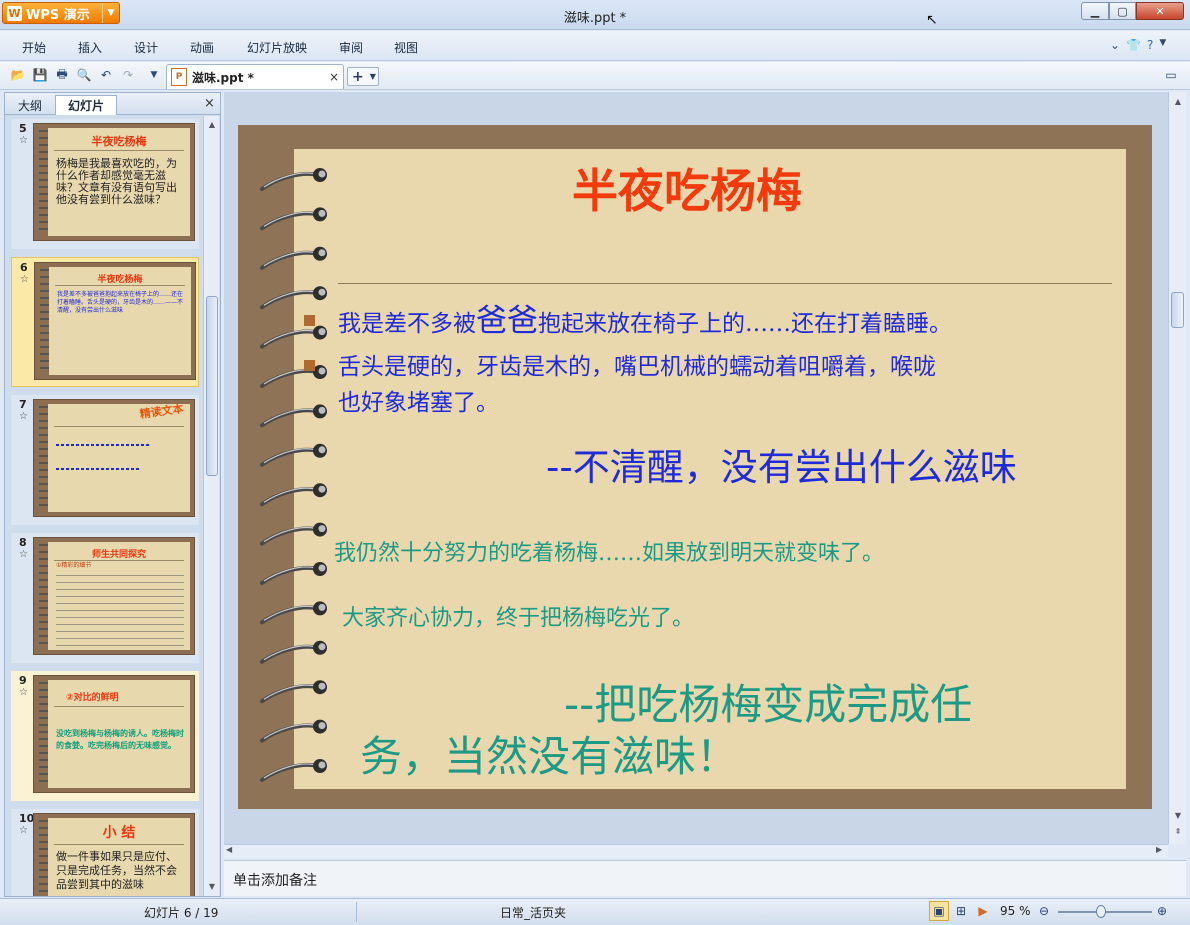  I want to click on chevron-down-icon: ⌄, so click(1115, 45).